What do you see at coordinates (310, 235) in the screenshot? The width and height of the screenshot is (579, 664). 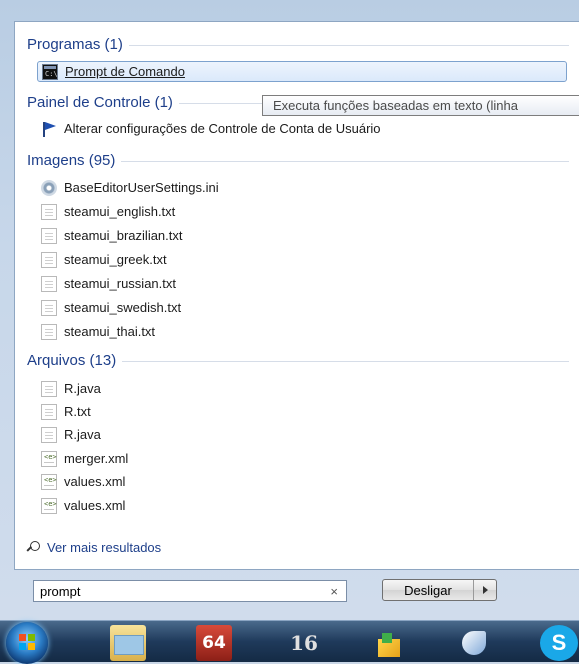 I see `result-image-item: steamui_brazilian.txt` at bounding box center [310, 235].